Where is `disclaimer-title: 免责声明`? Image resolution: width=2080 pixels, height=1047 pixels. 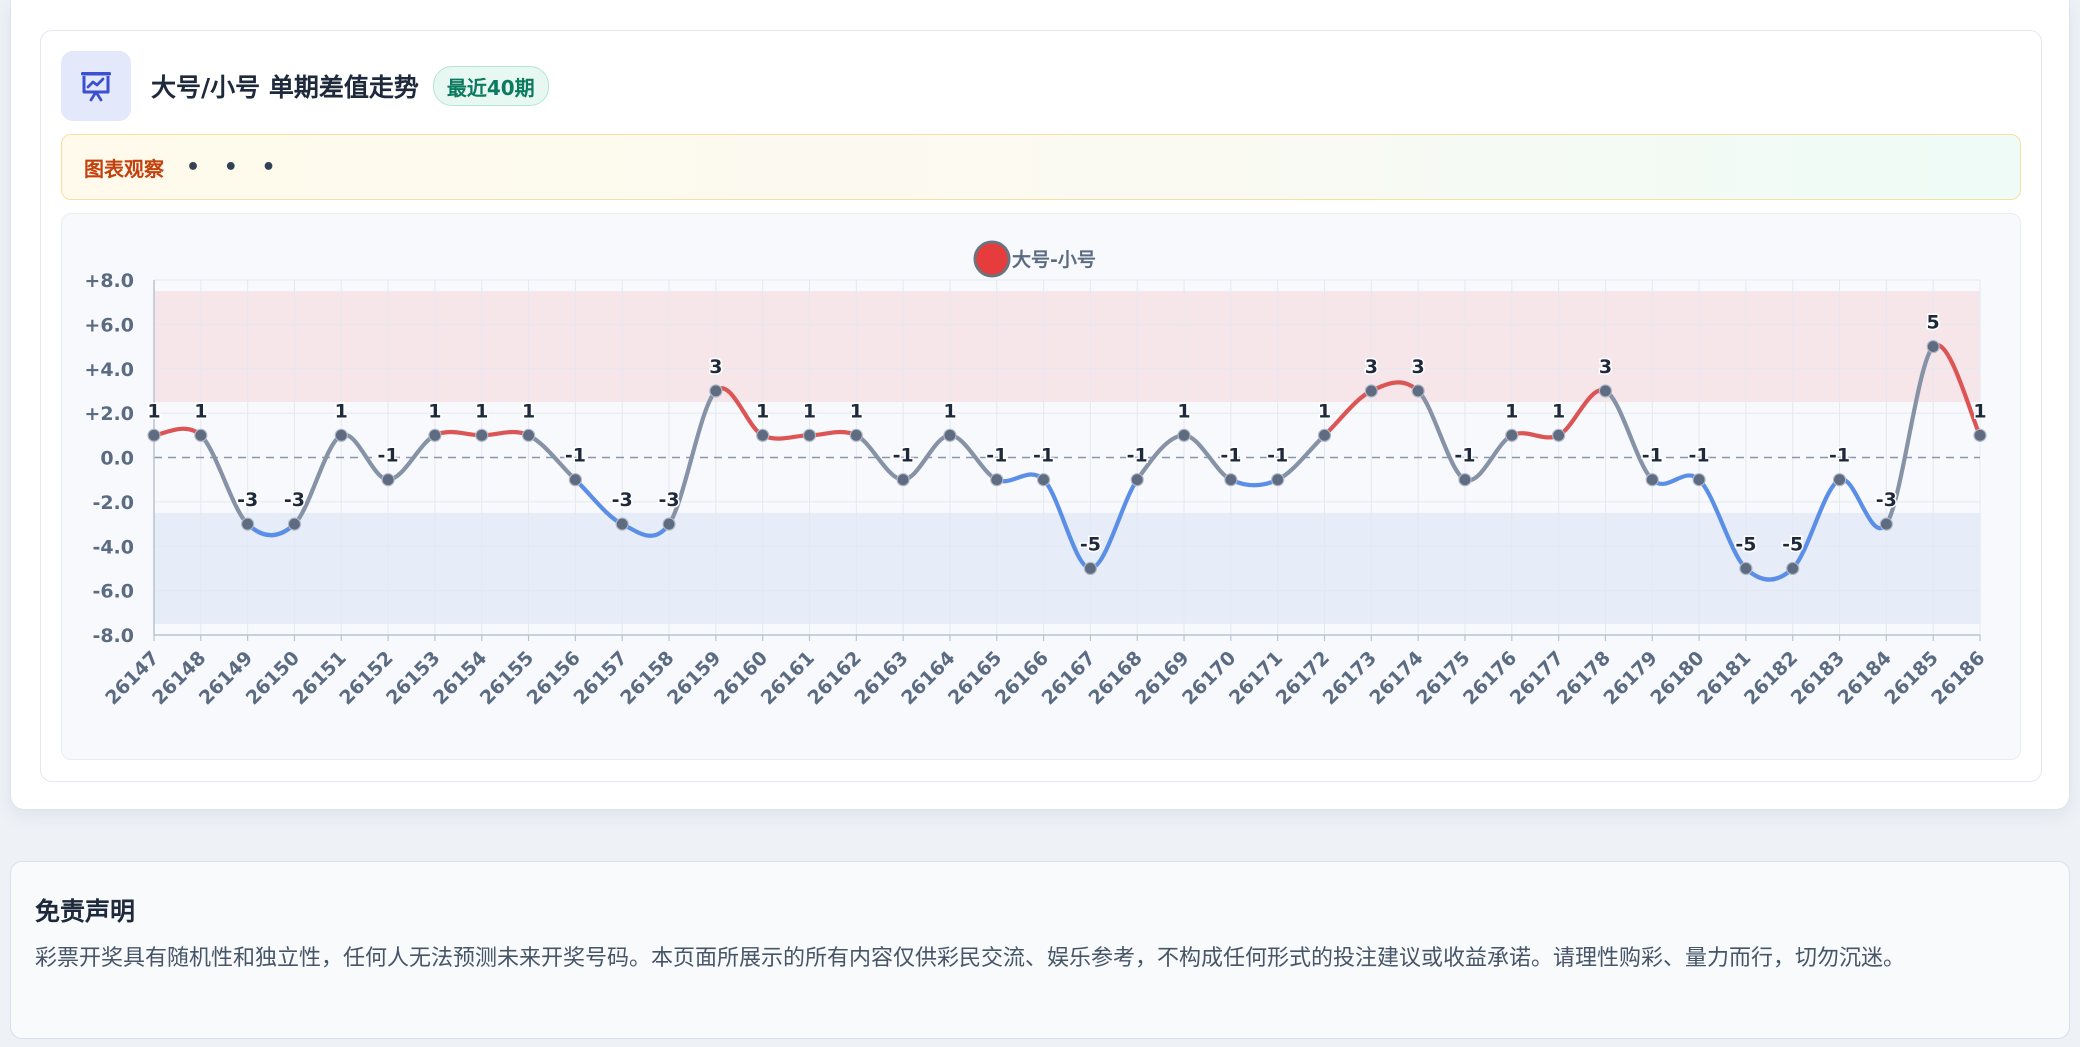
disclaimer-title: 免责声明 is located at coordinates (85, 911).